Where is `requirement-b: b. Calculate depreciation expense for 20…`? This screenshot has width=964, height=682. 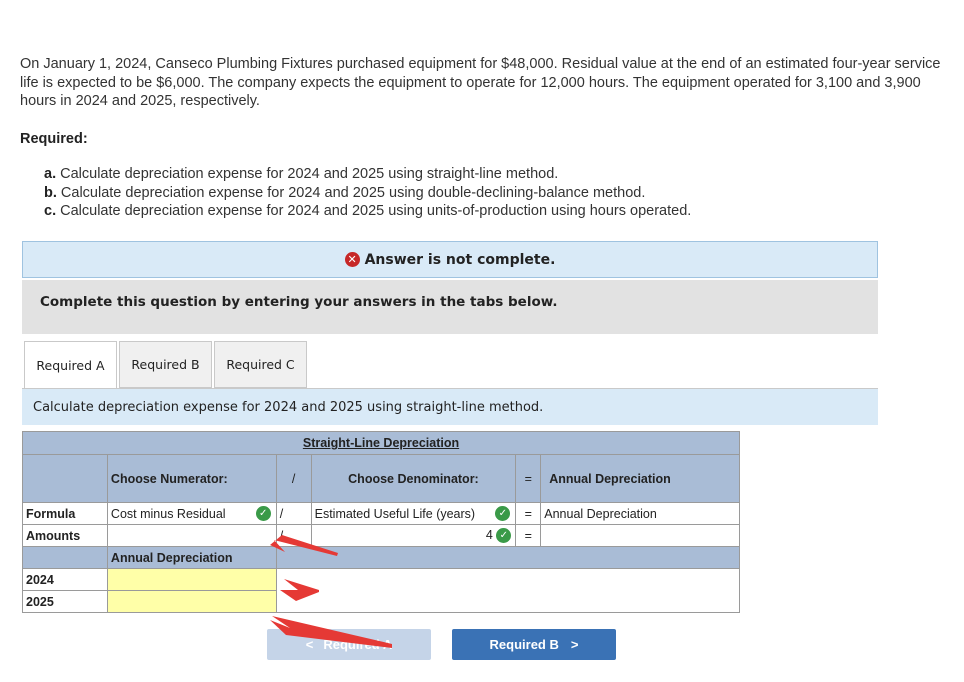 requirement-b: b. Calculate depreciation expense for 20… is located at coordinates (345, 192).